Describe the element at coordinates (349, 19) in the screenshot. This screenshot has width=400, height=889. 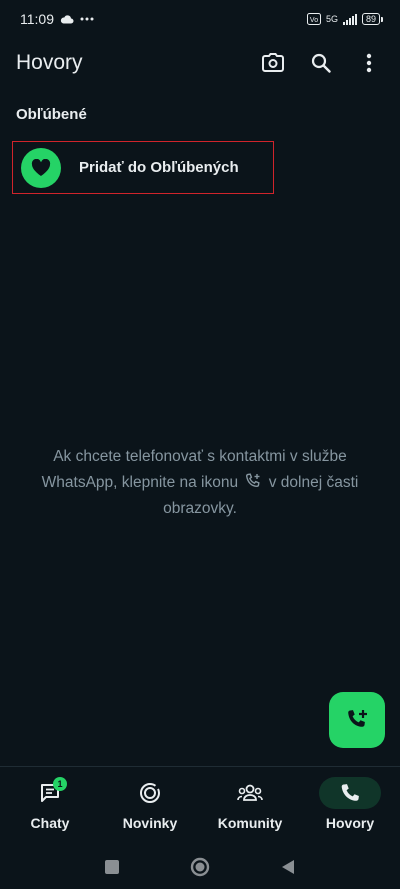
I see `signal-icon` at that location.